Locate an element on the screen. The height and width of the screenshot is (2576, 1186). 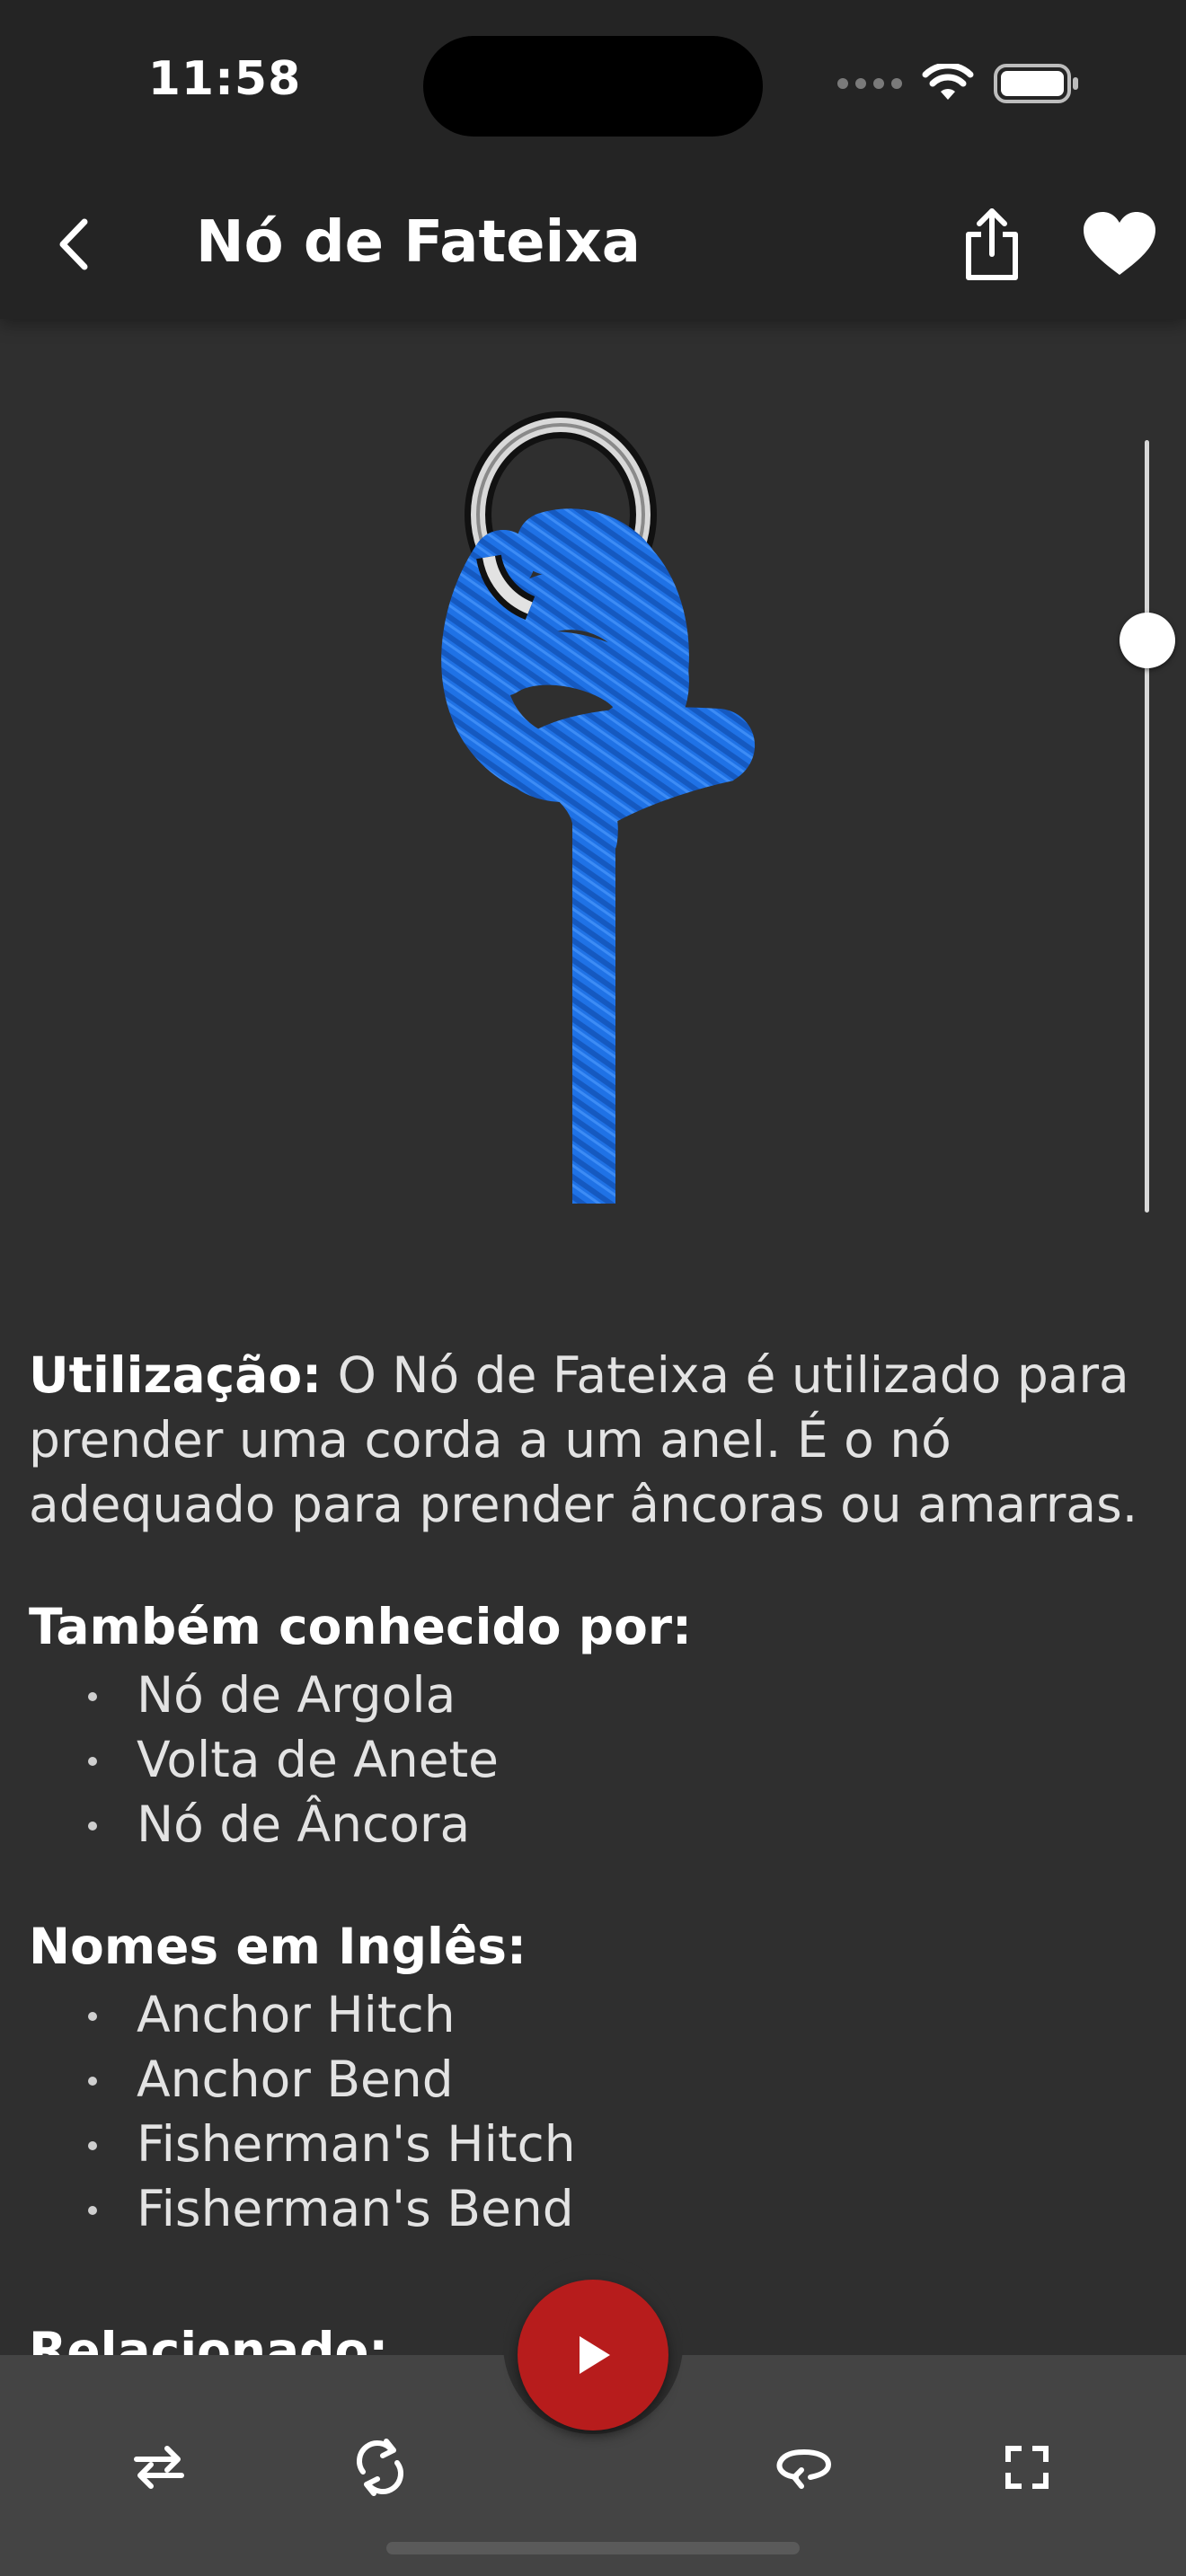
list-item: Nó de Âncora is located at coordinates (624, 1824).